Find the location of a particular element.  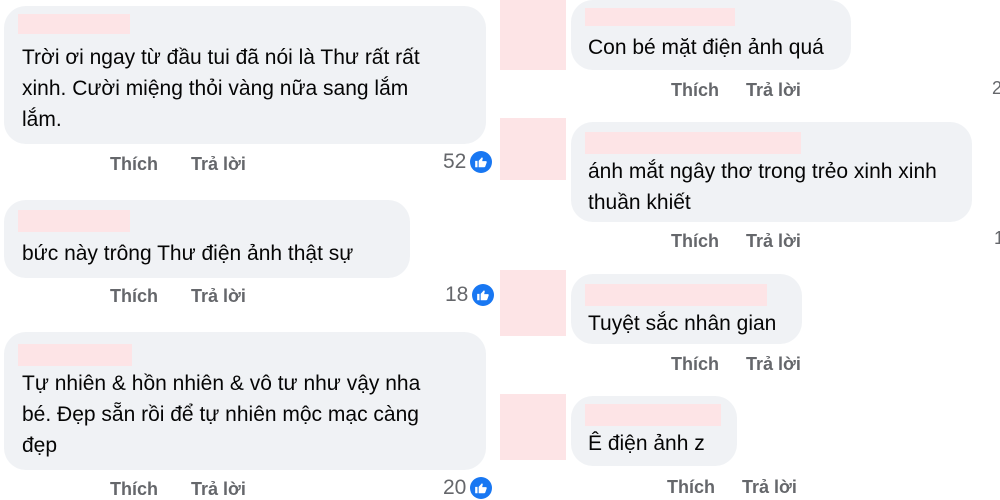

comment-text: Tuyệt sắc nhân gian is located at coordinates (682, 323).